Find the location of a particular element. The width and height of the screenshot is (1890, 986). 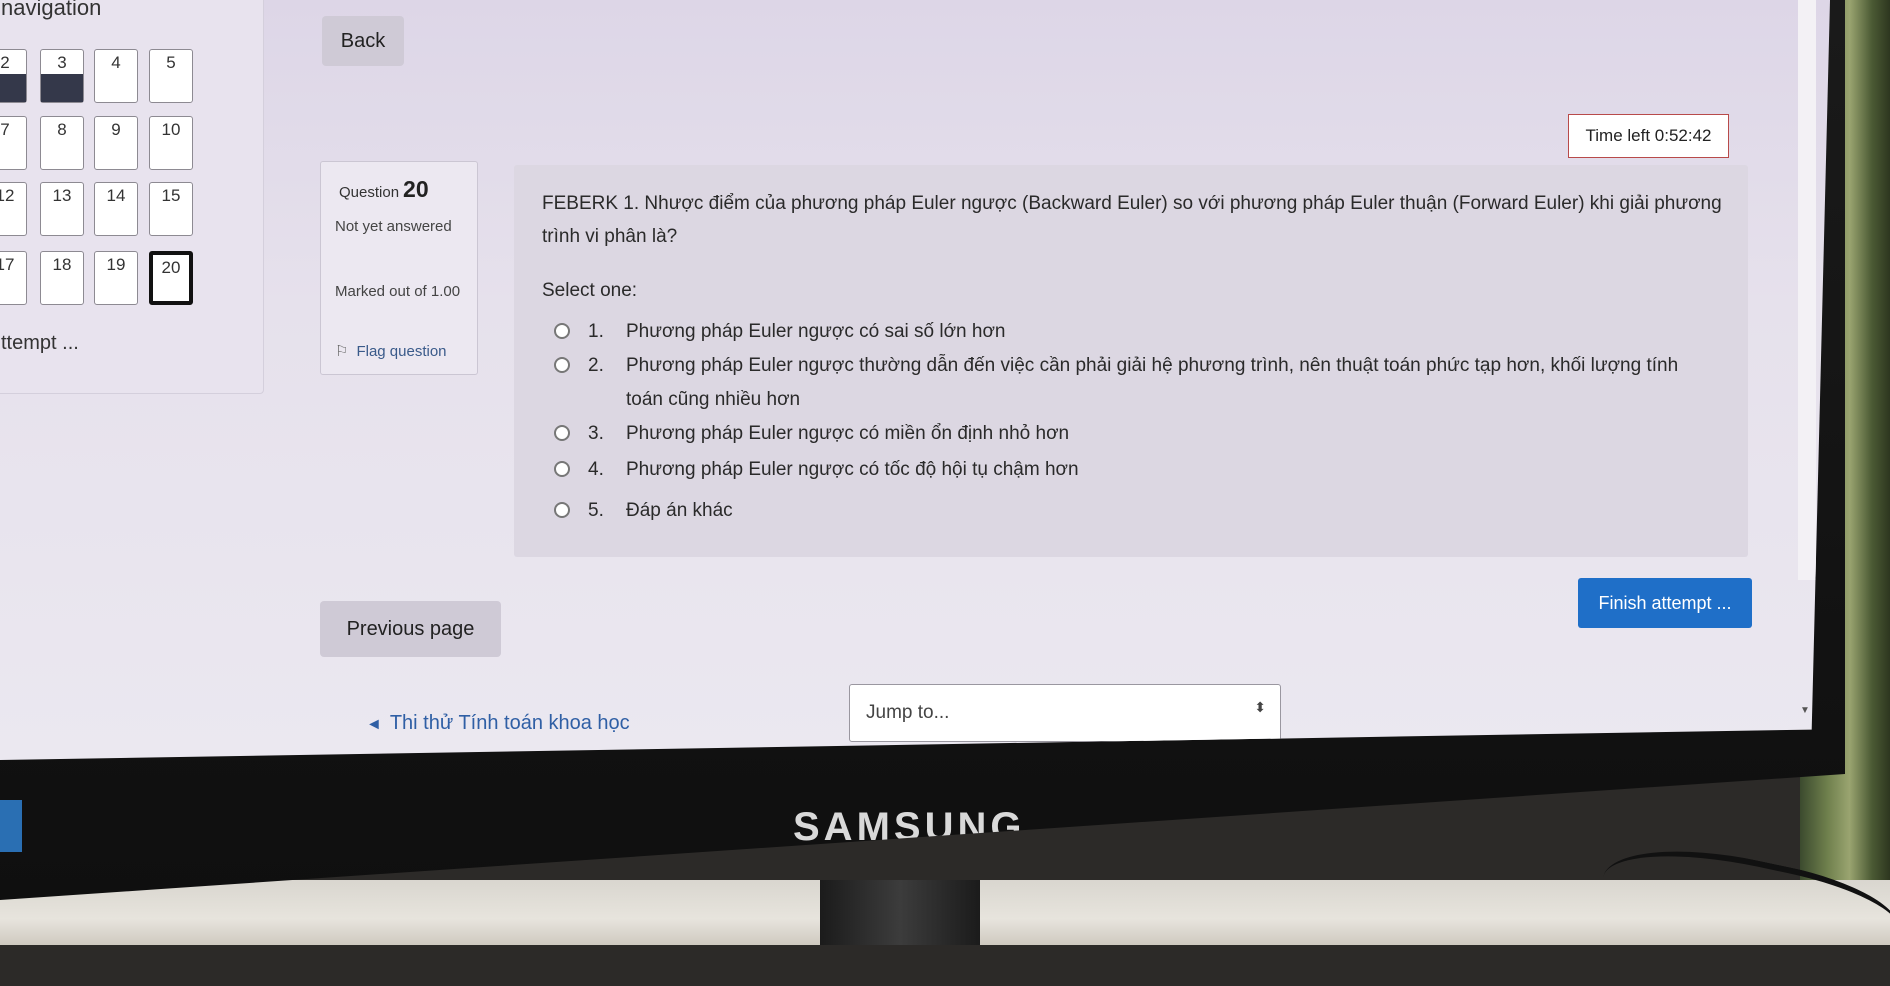

quiz-nav-button: 20 is located at coordinates (171, 278).